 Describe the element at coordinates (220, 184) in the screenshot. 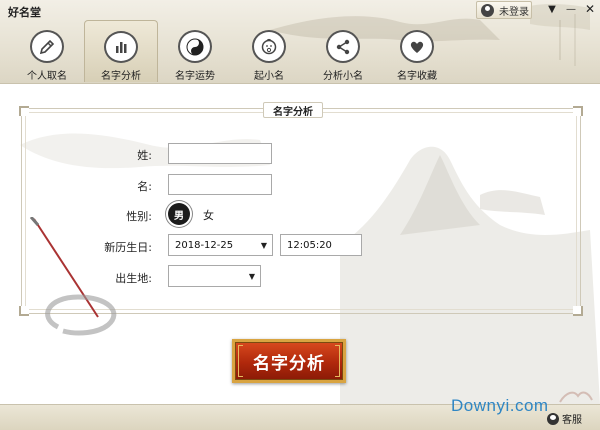

I see `given-name-input` at that location.